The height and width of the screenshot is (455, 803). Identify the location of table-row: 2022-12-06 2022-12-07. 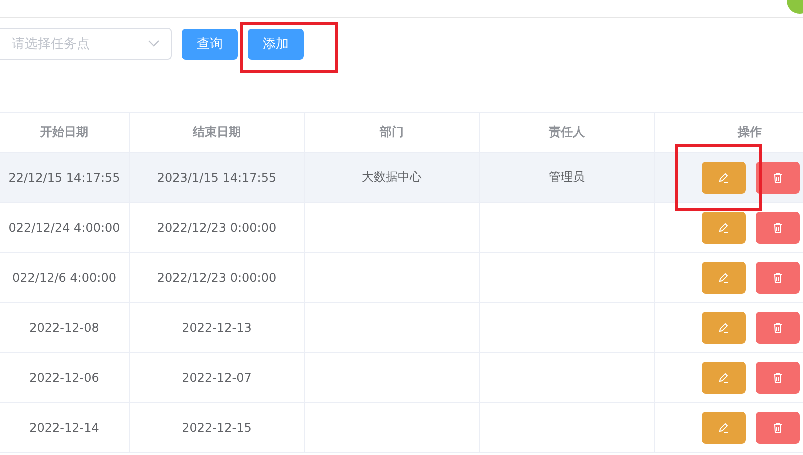
(401, 378).